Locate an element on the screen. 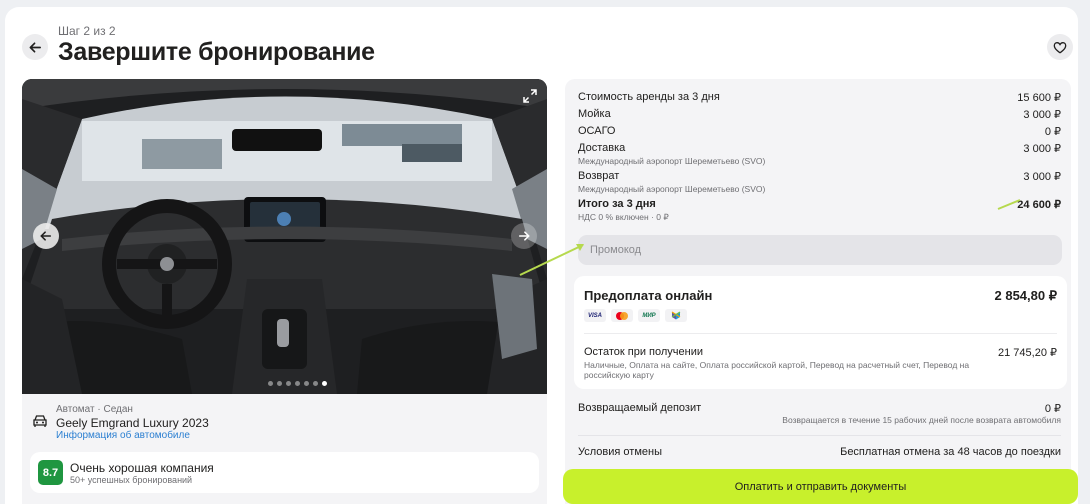 The height and width of the screenshot is (504, 1090). cost-row-insurance: ОСАГО 0 ₽ is located at coordinates (819, 132).